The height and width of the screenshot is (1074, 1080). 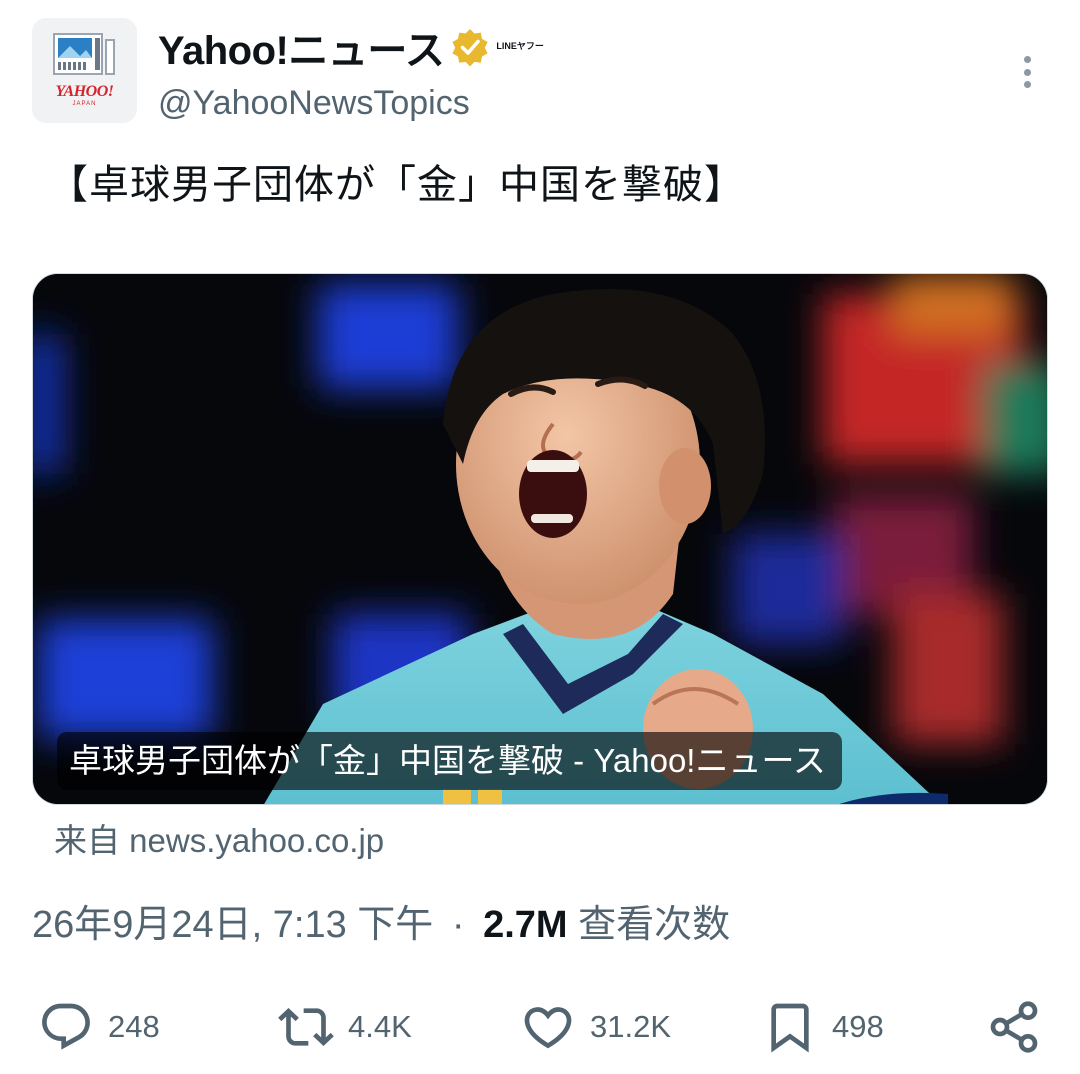 I want to click on account-avatar: YAHOO! JAPAN, so click(x=84, y=70).